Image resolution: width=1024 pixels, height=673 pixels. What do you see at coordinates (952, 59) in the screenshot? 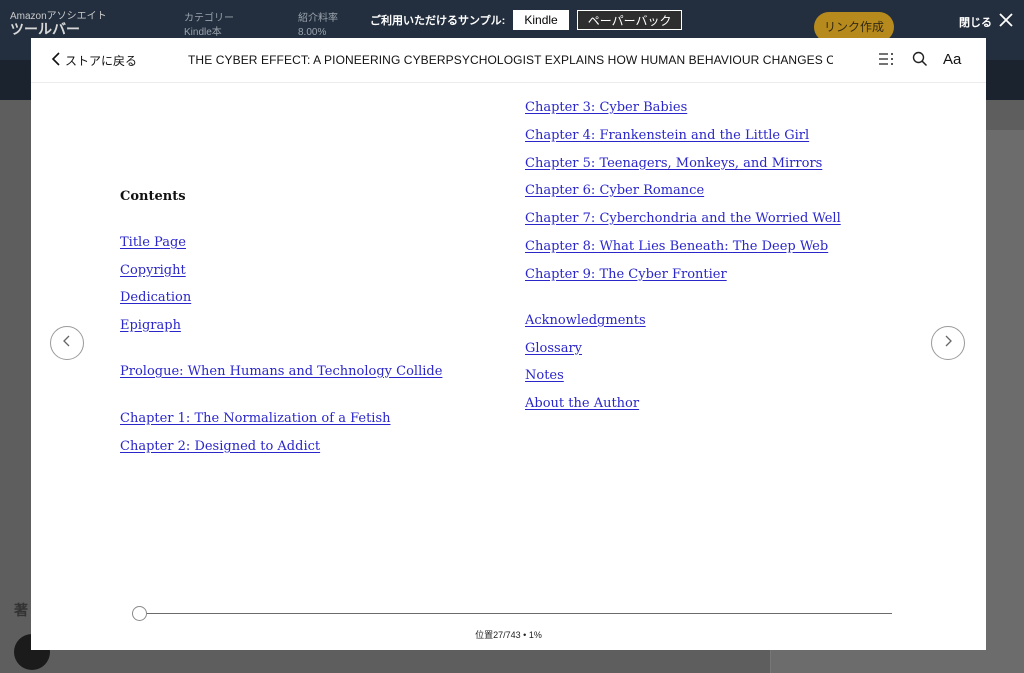
I see `font-settings-button: Aa` at bounding box center [952, 59].